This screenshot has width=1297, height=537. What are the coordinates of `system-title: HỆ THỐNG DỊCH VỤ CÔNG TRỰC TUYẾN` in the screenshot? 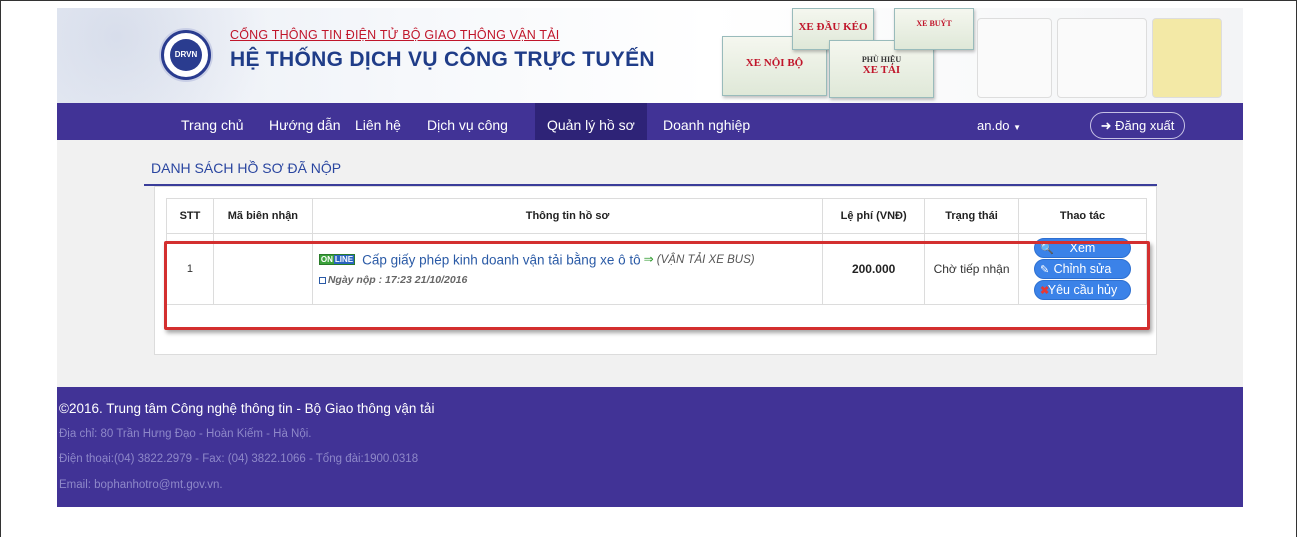 It's located at (442, 60).